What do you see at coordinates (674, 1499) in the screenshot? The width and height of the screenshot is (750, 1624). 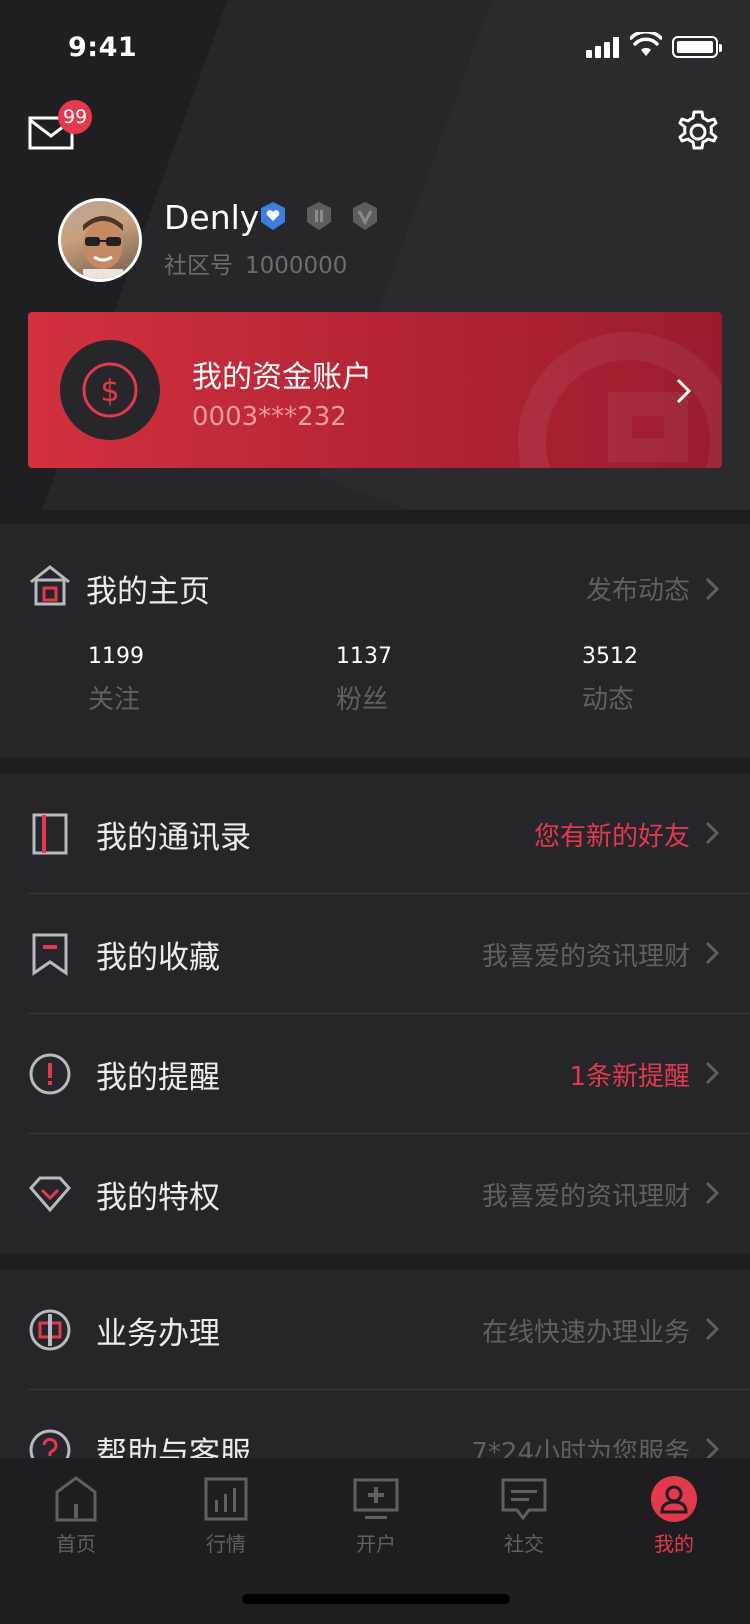 I see `profile-tab-icon` at bounding box center [674, 1499].